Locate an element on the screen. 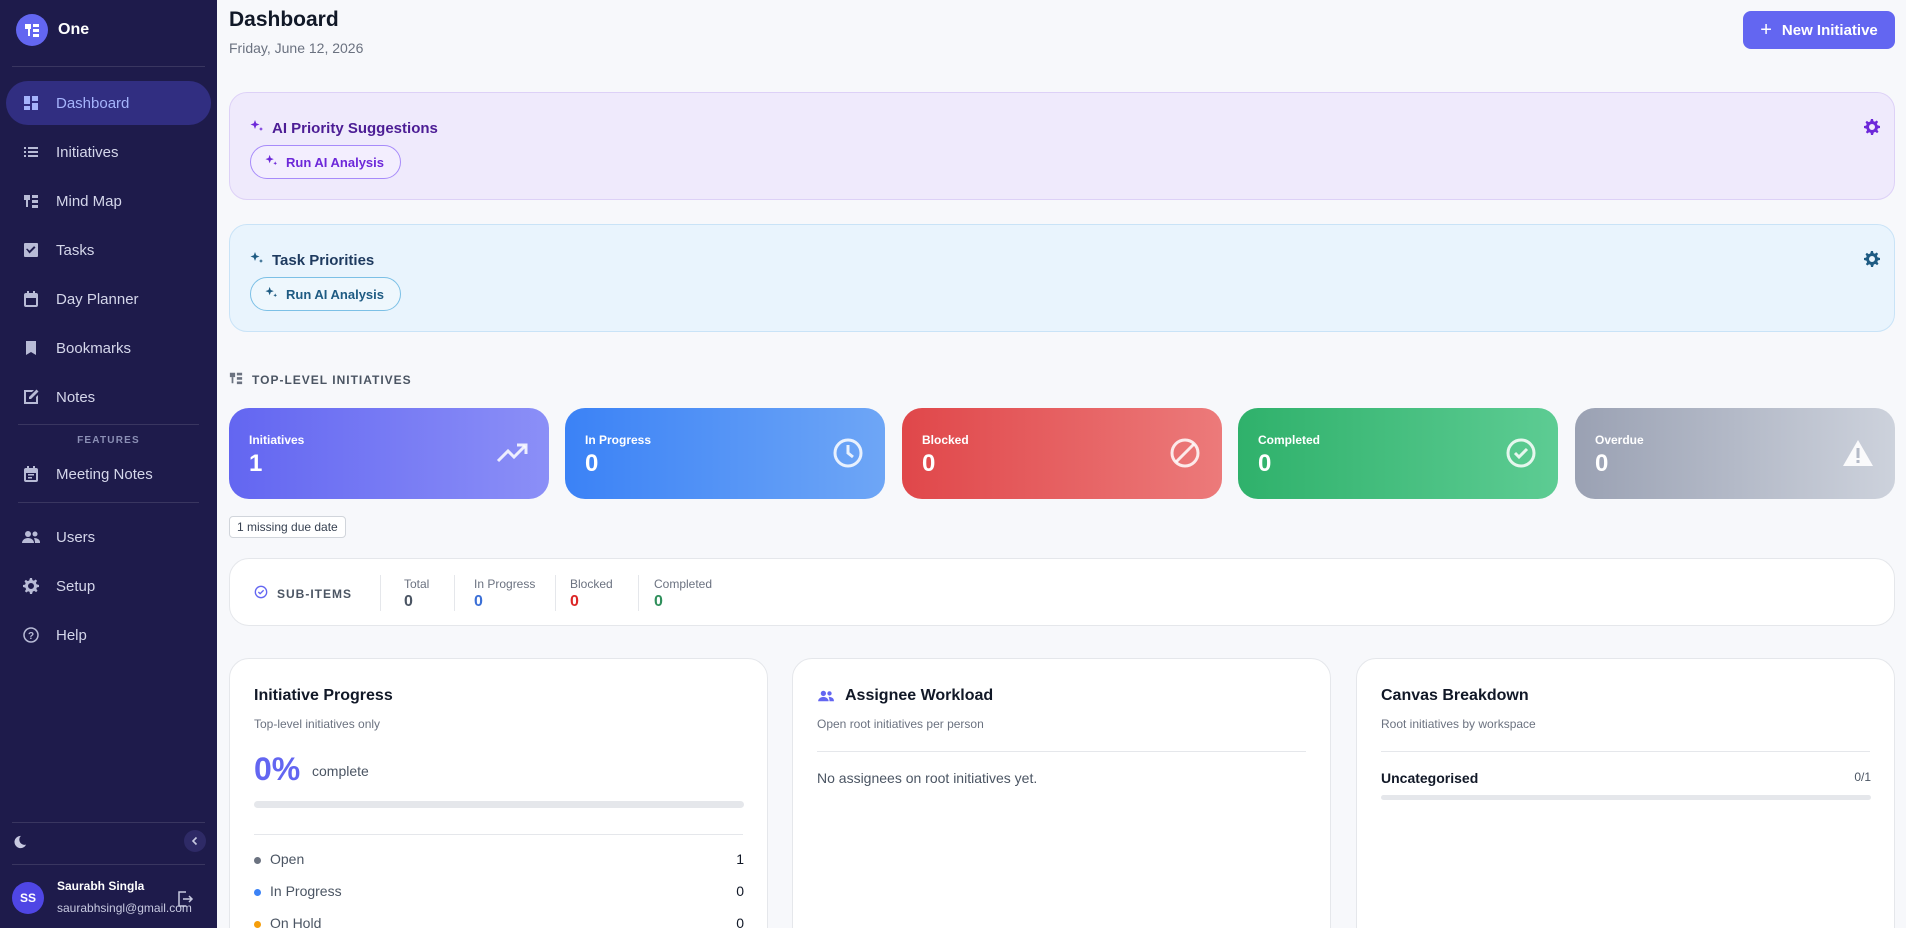 This screenshot has height=928, width=1906. stat-card-in-progress: In Progress 0 is located at coordinates (725, 453).